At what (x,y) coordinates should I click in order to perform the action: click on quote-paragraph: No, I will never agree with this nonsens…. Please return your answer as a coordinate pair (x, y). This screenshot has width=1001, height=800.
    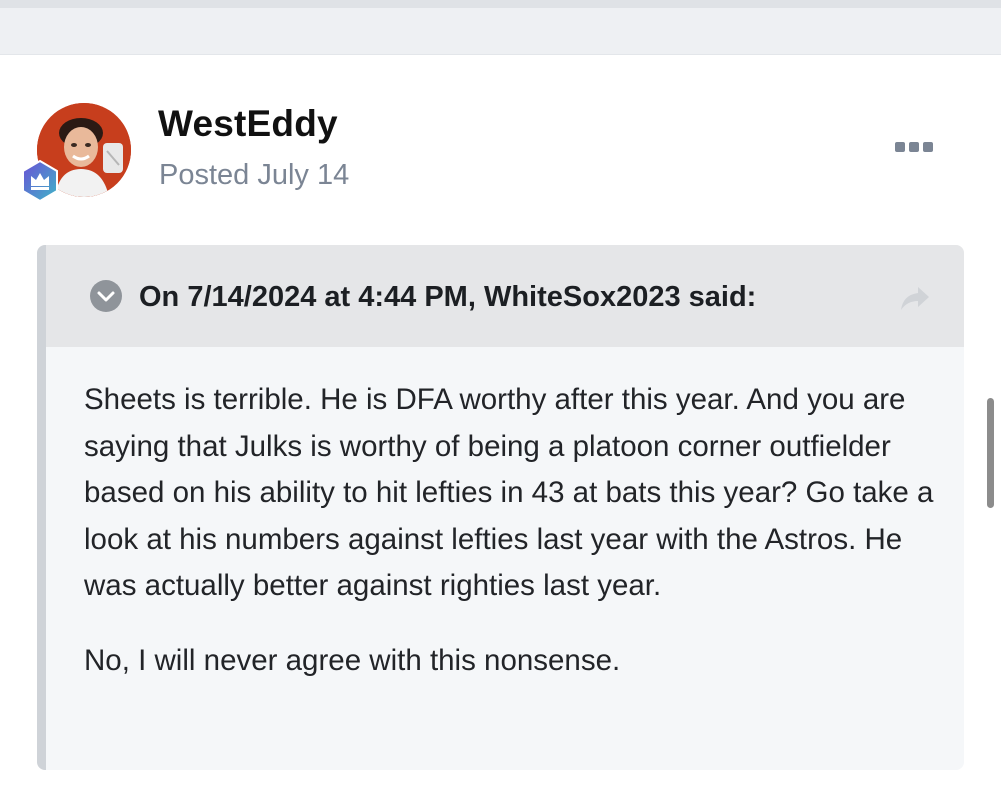
    Looking at the image, I should click on (352, 660).